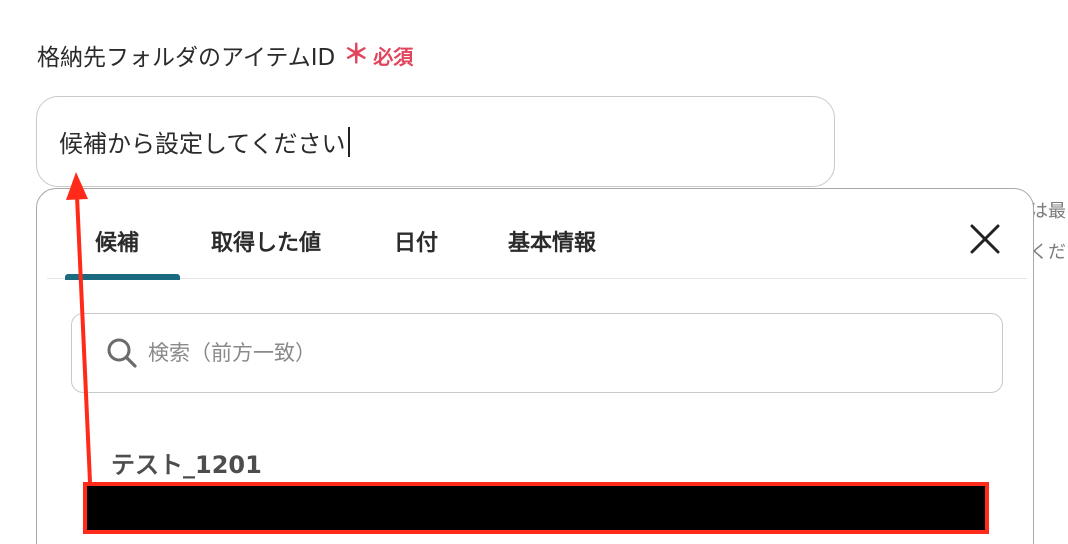 The height and width of the screenshot is (544, 1068). What do you see at coordinates (552, 241) in the screenshot?
I see `tab-basic-info: 基本情報` at bounding box center [552, 241].